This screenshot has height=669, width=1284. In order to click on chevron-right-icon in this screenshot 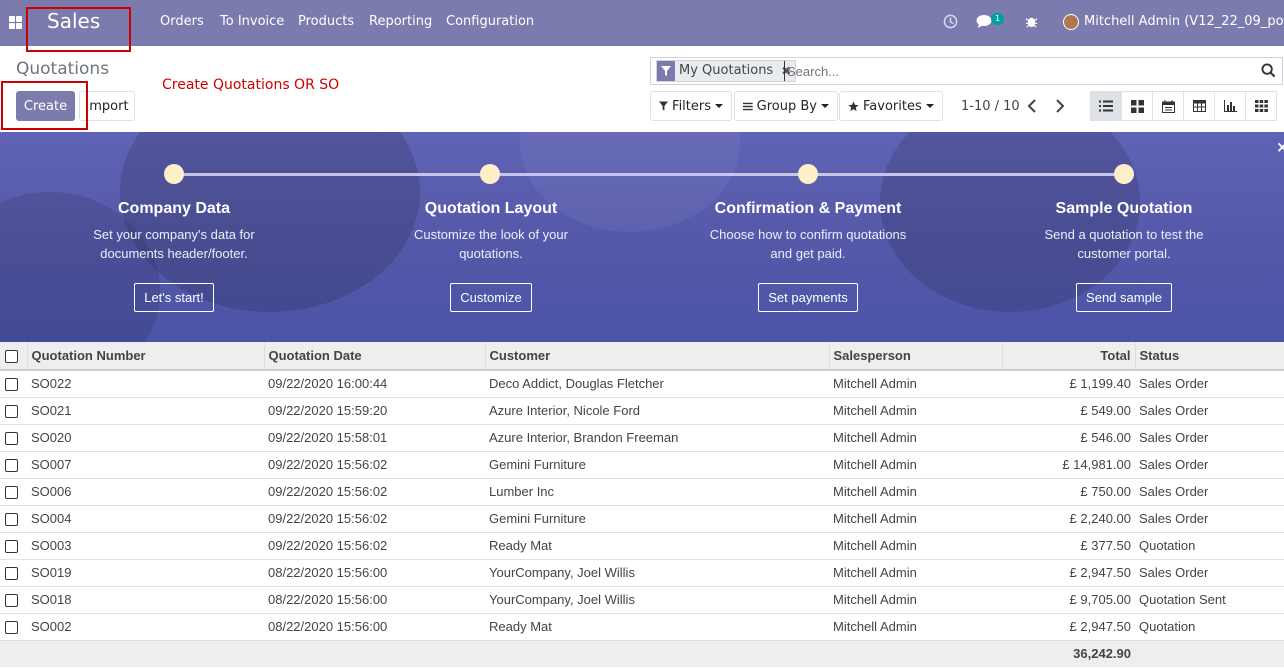, I will do `click(1060, 106)`.